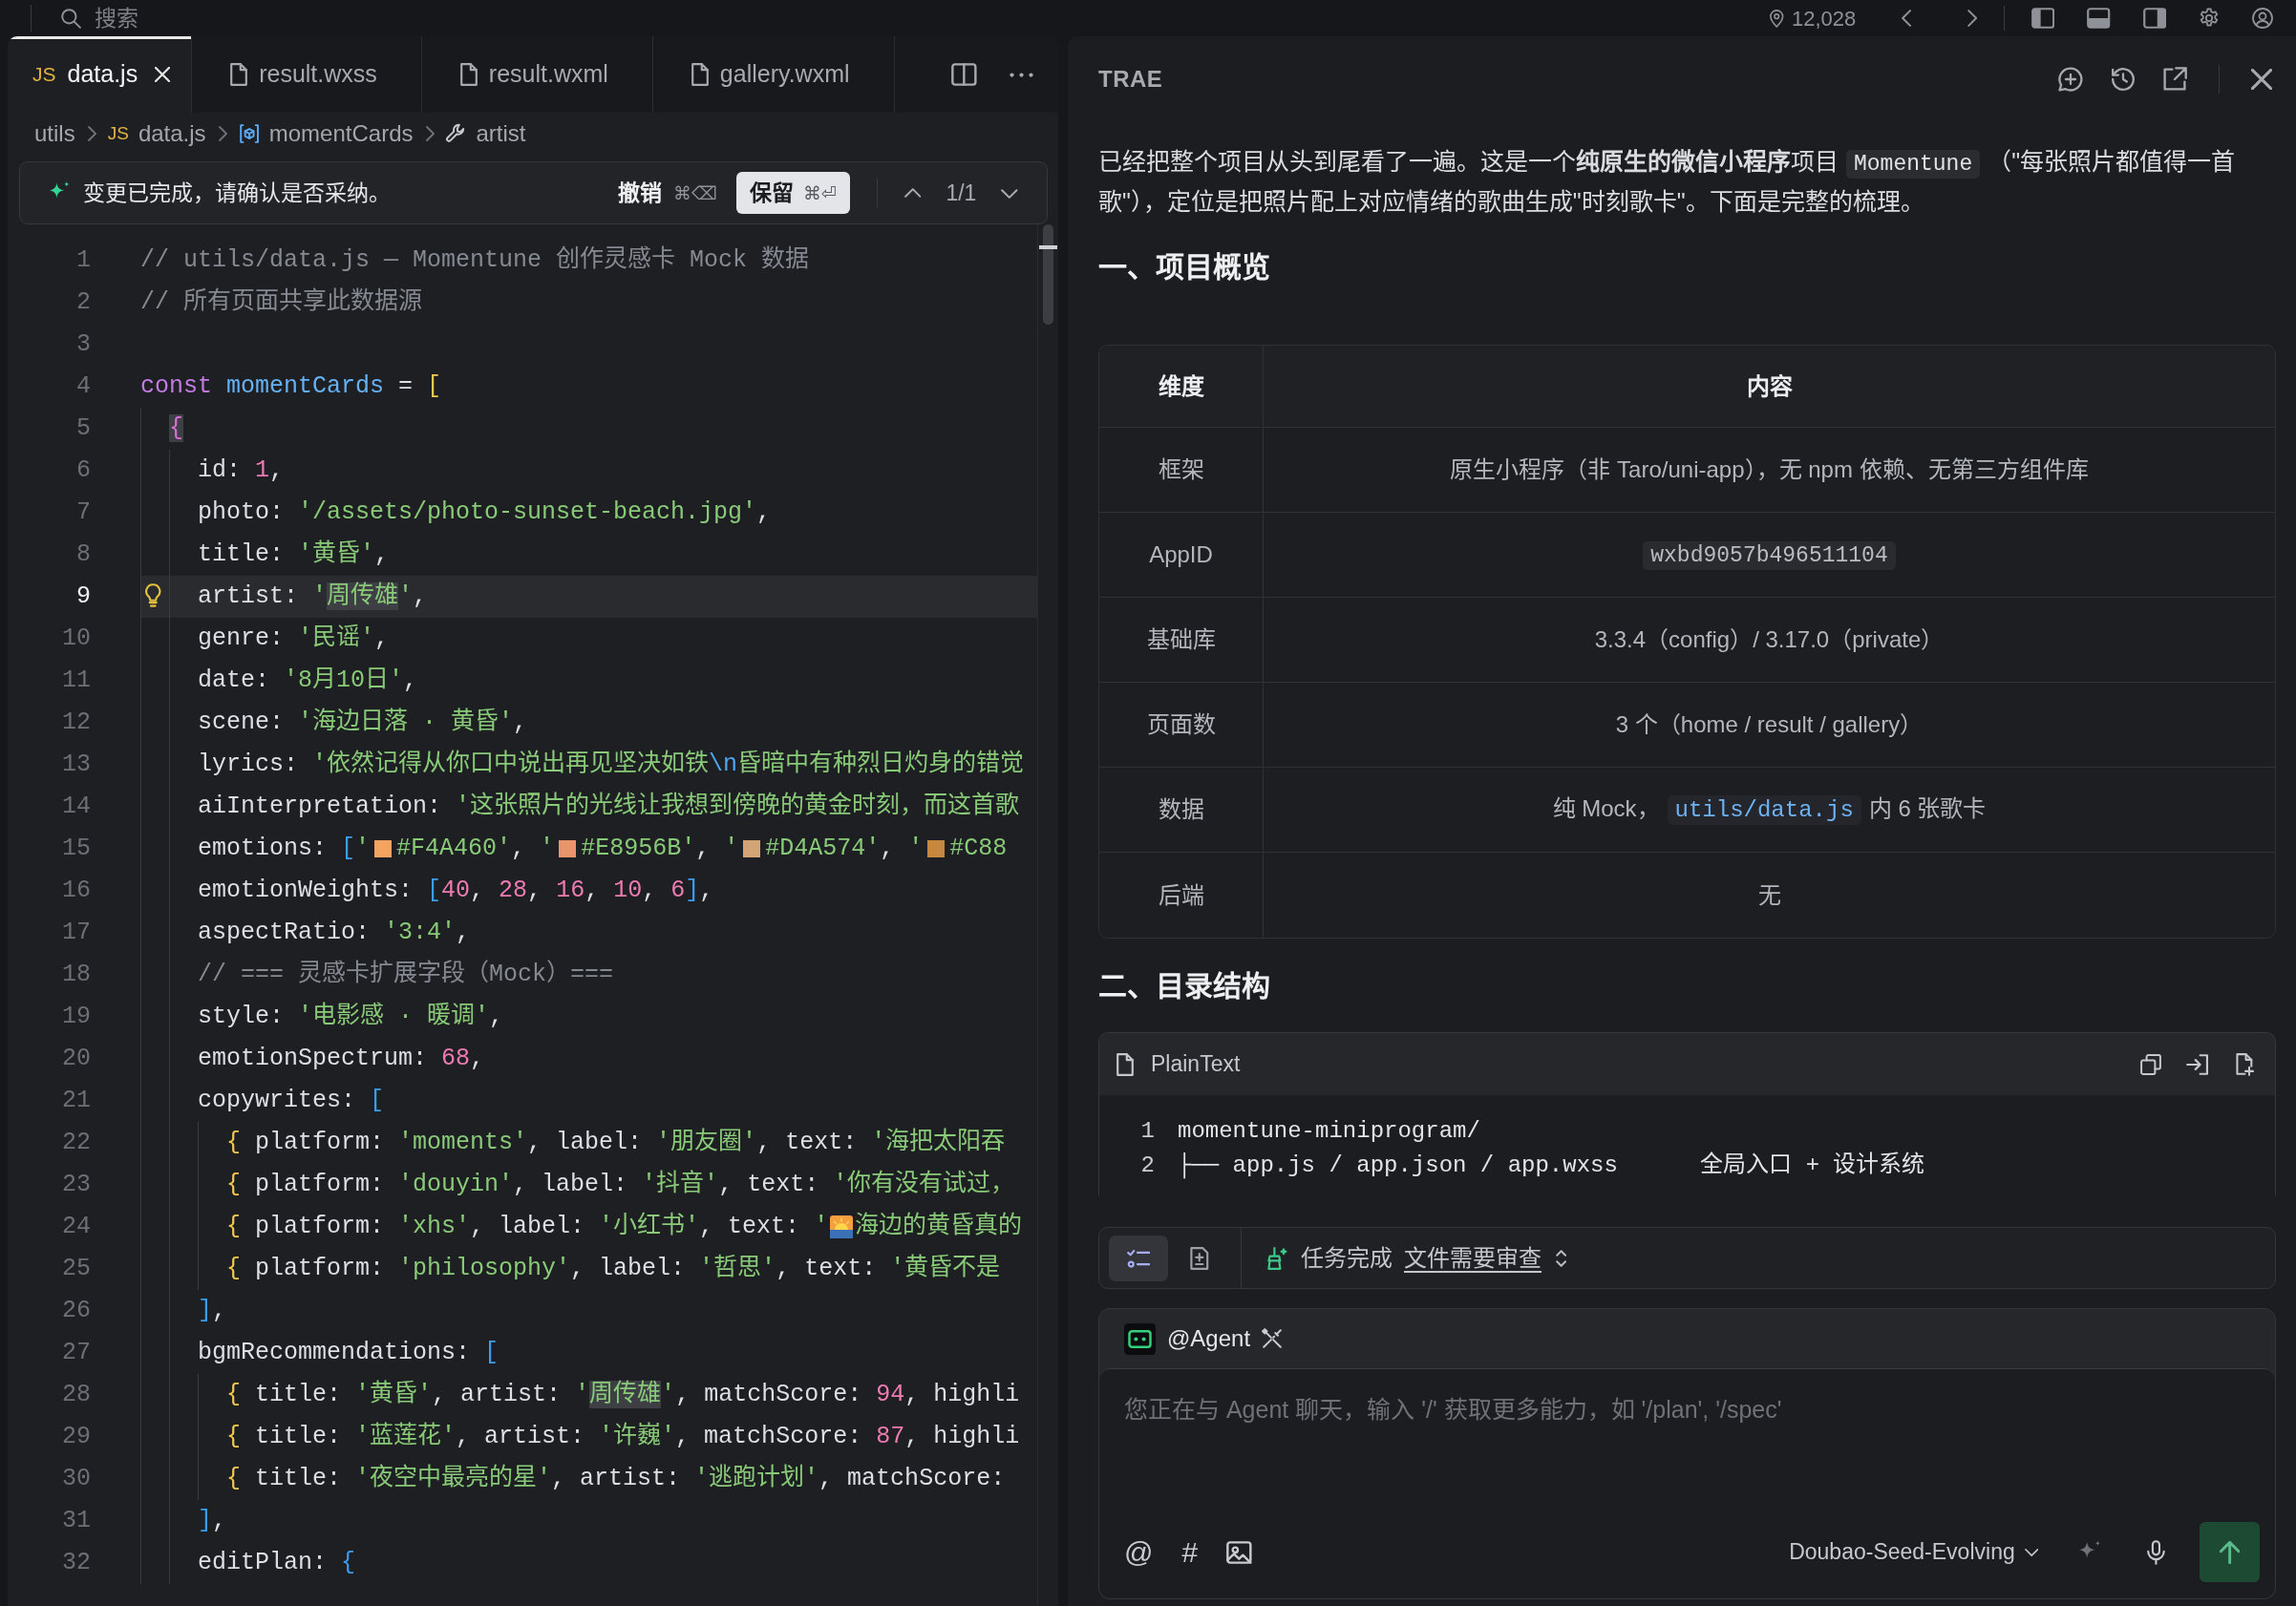  What do you see at coordinates (1769, 385) in the screenshot?
I see `column-header: 内容` at bounding box center [1769, 385].